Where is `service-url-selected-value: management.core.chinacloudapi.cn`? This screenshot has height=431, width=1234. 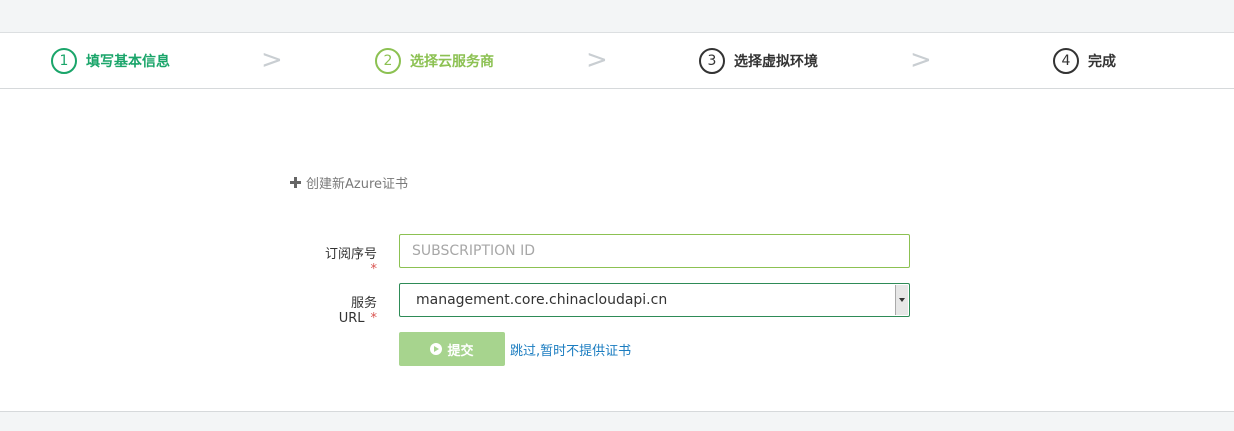
service-url-selected-value: management.core.chinacloudapi.cn is located at coordinates (542, 300).